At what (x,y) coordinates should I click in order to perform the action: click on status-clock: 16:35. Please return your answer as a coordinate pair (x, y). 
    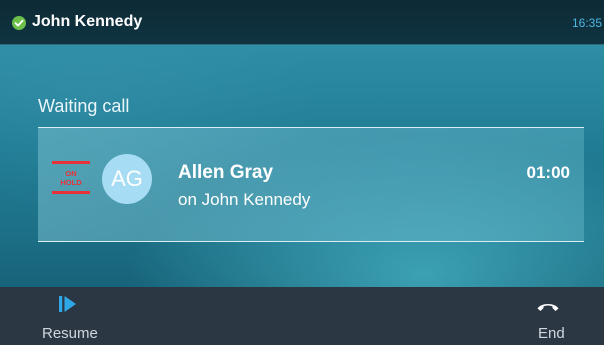
    Looking at the image, I should click on (587, 23).